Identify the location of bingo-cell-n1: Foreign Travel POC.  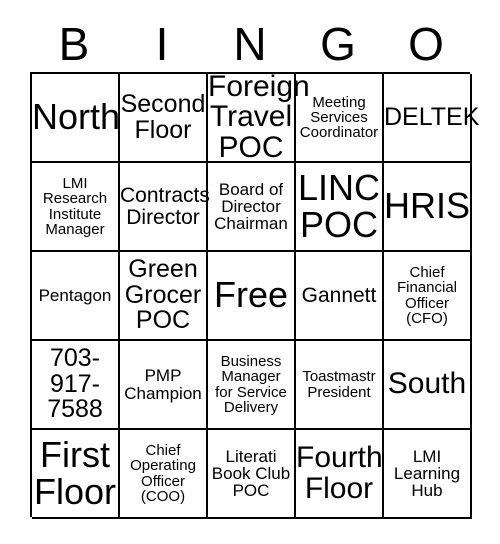
(259, 116).